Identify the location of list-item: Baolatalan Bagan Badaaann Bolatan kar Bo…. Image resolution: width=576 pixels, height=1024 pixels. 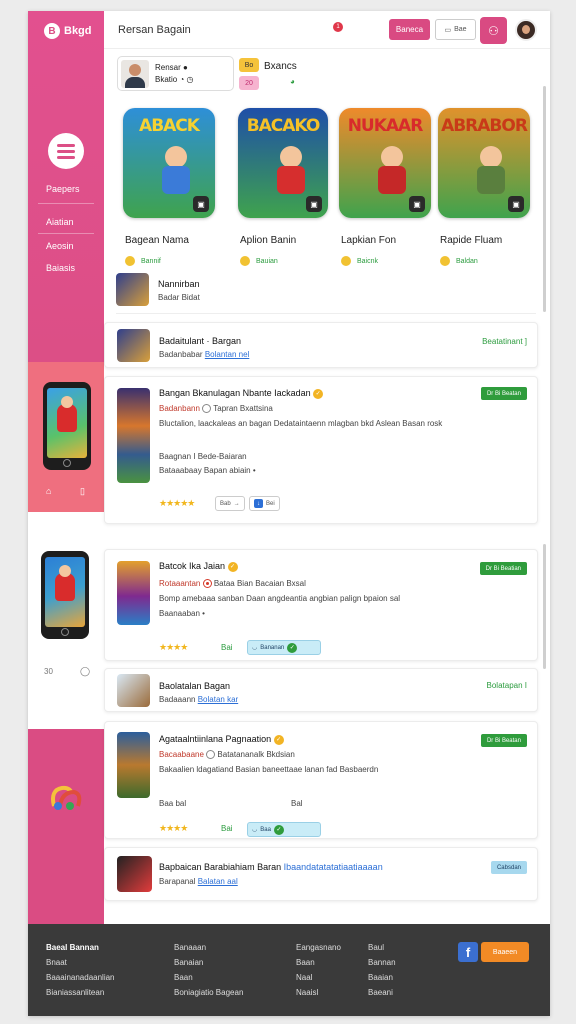
(321, 690).